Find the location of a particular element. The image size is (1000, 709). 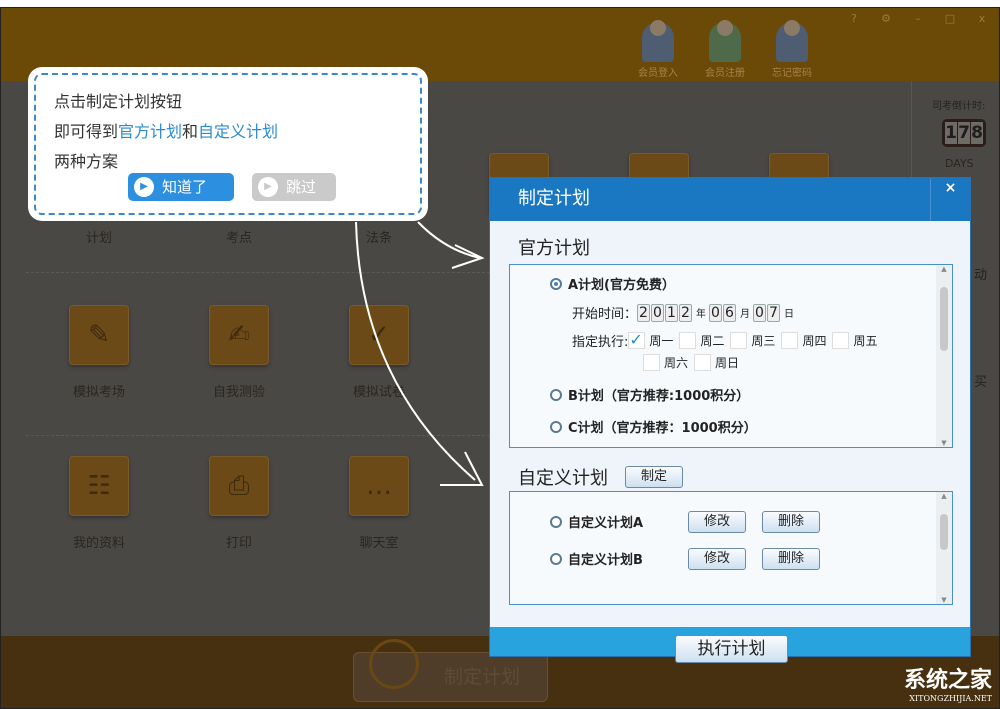

checkbox-sun is located at coordinates (703, 362).